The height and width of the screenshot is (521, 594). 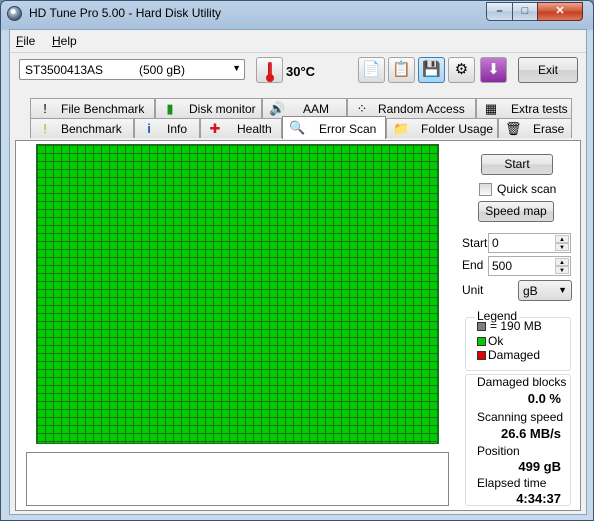 I want to click on damaged-blocks-value: 0.0 %, so click(x=544, y=398).